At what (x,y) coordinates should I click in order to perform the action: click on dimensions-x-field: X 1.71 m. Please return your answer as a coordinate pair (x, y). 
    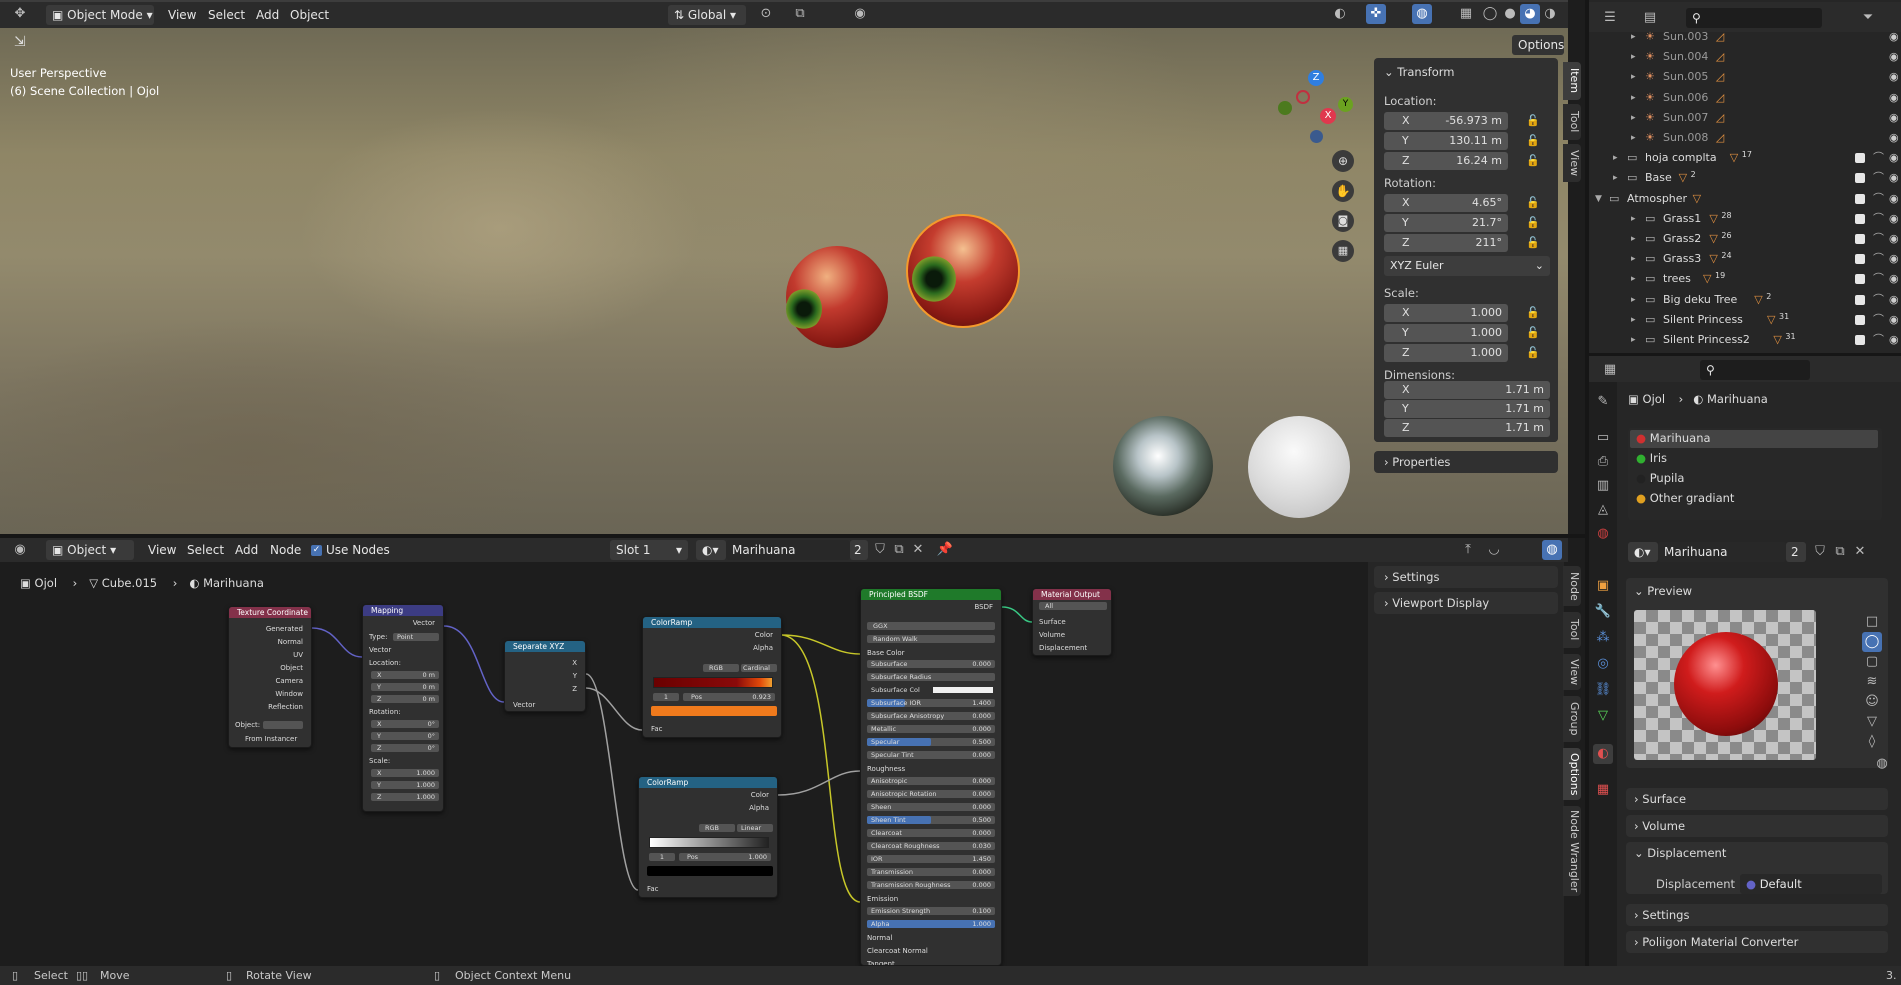
    Looking at the image, I should click on (1467, 390).